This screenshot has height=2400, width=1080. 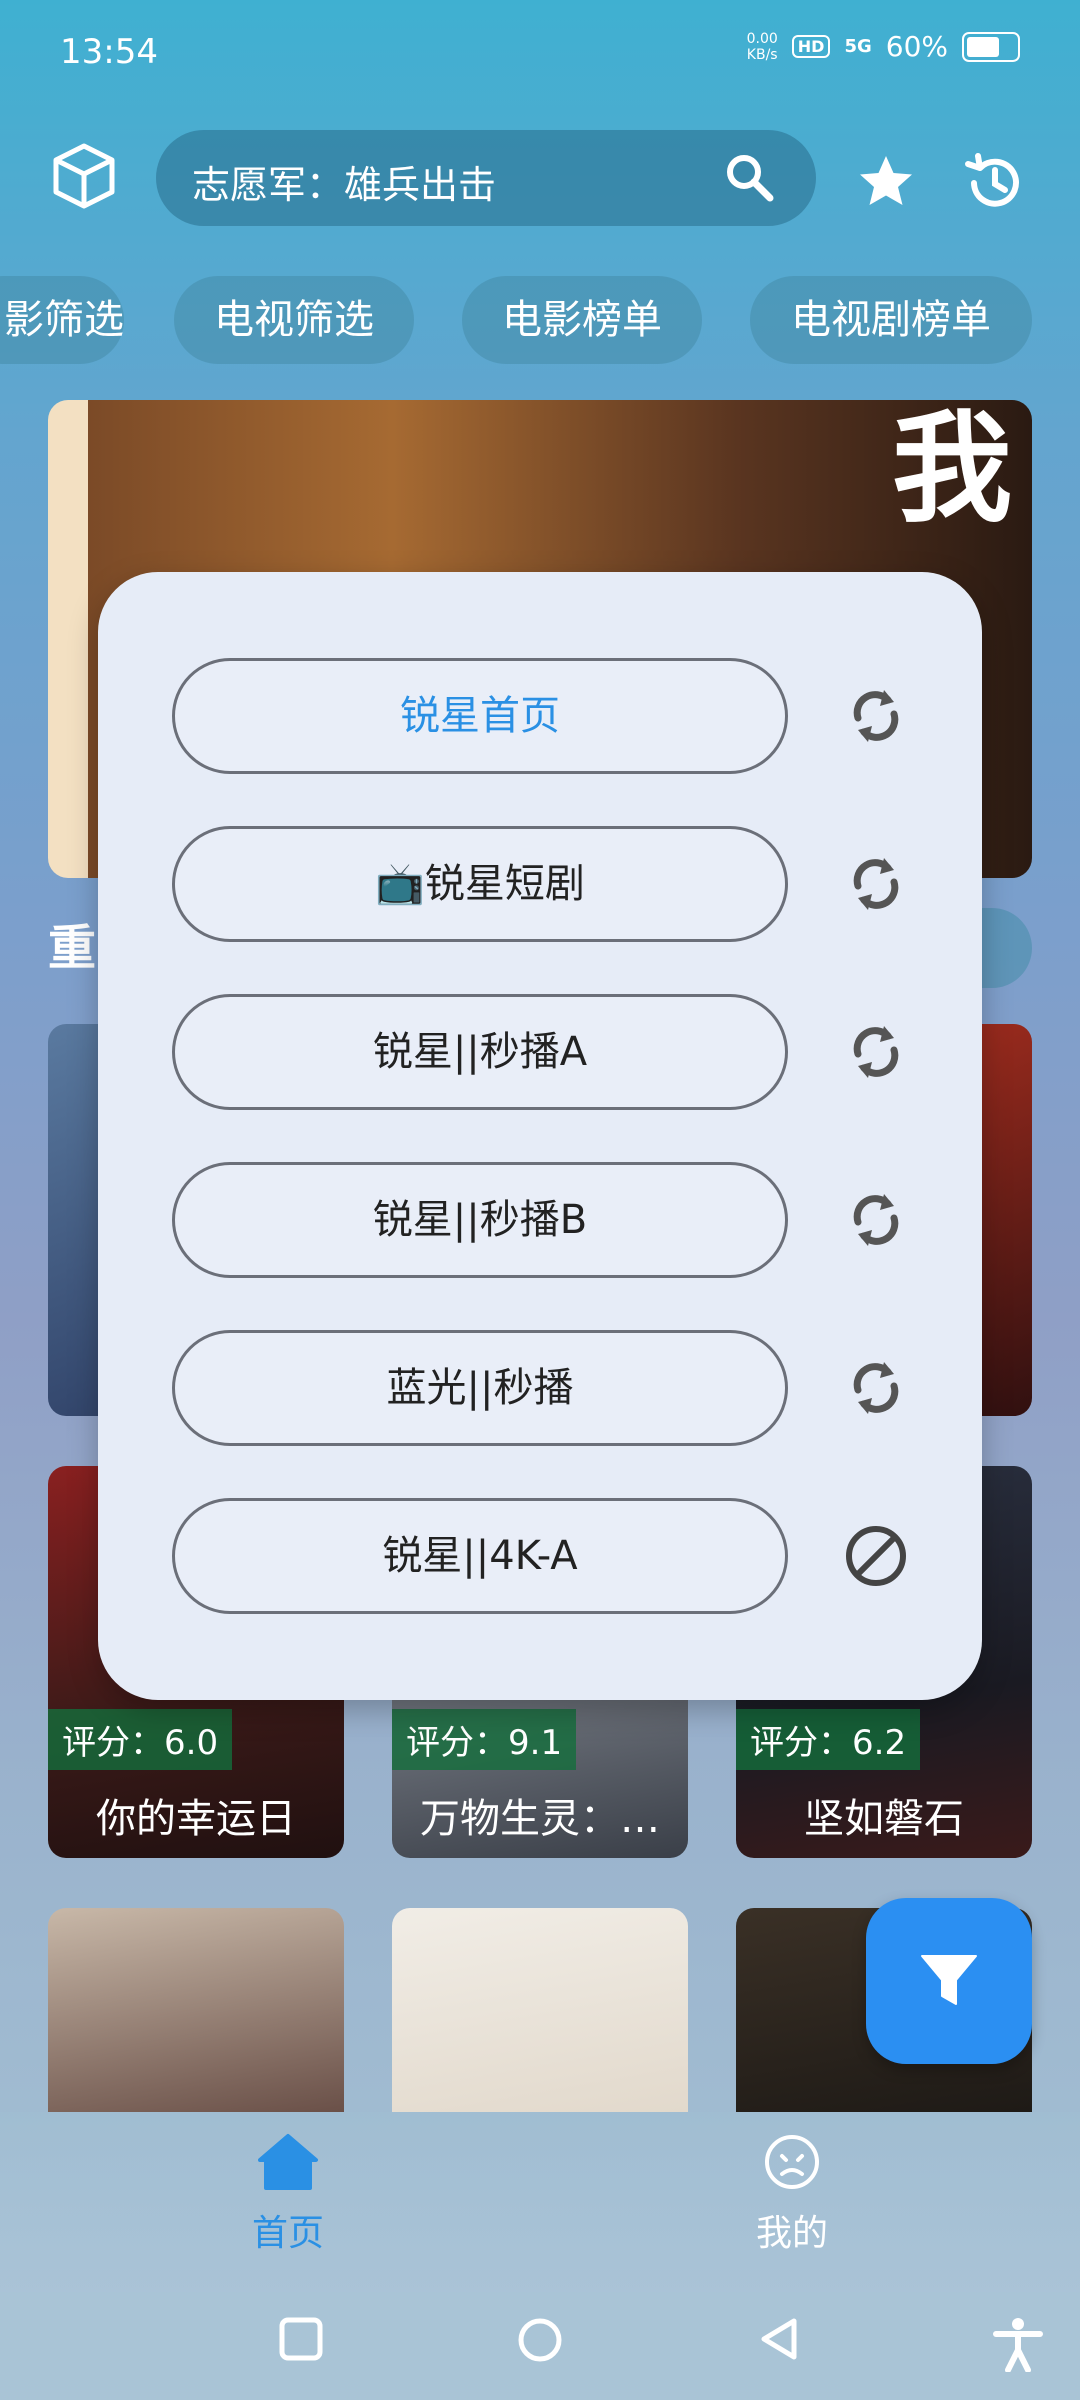 I want to click on source-ruixing-quickplay-b: 锐星||秒播B, so click(x=480, y=1220).